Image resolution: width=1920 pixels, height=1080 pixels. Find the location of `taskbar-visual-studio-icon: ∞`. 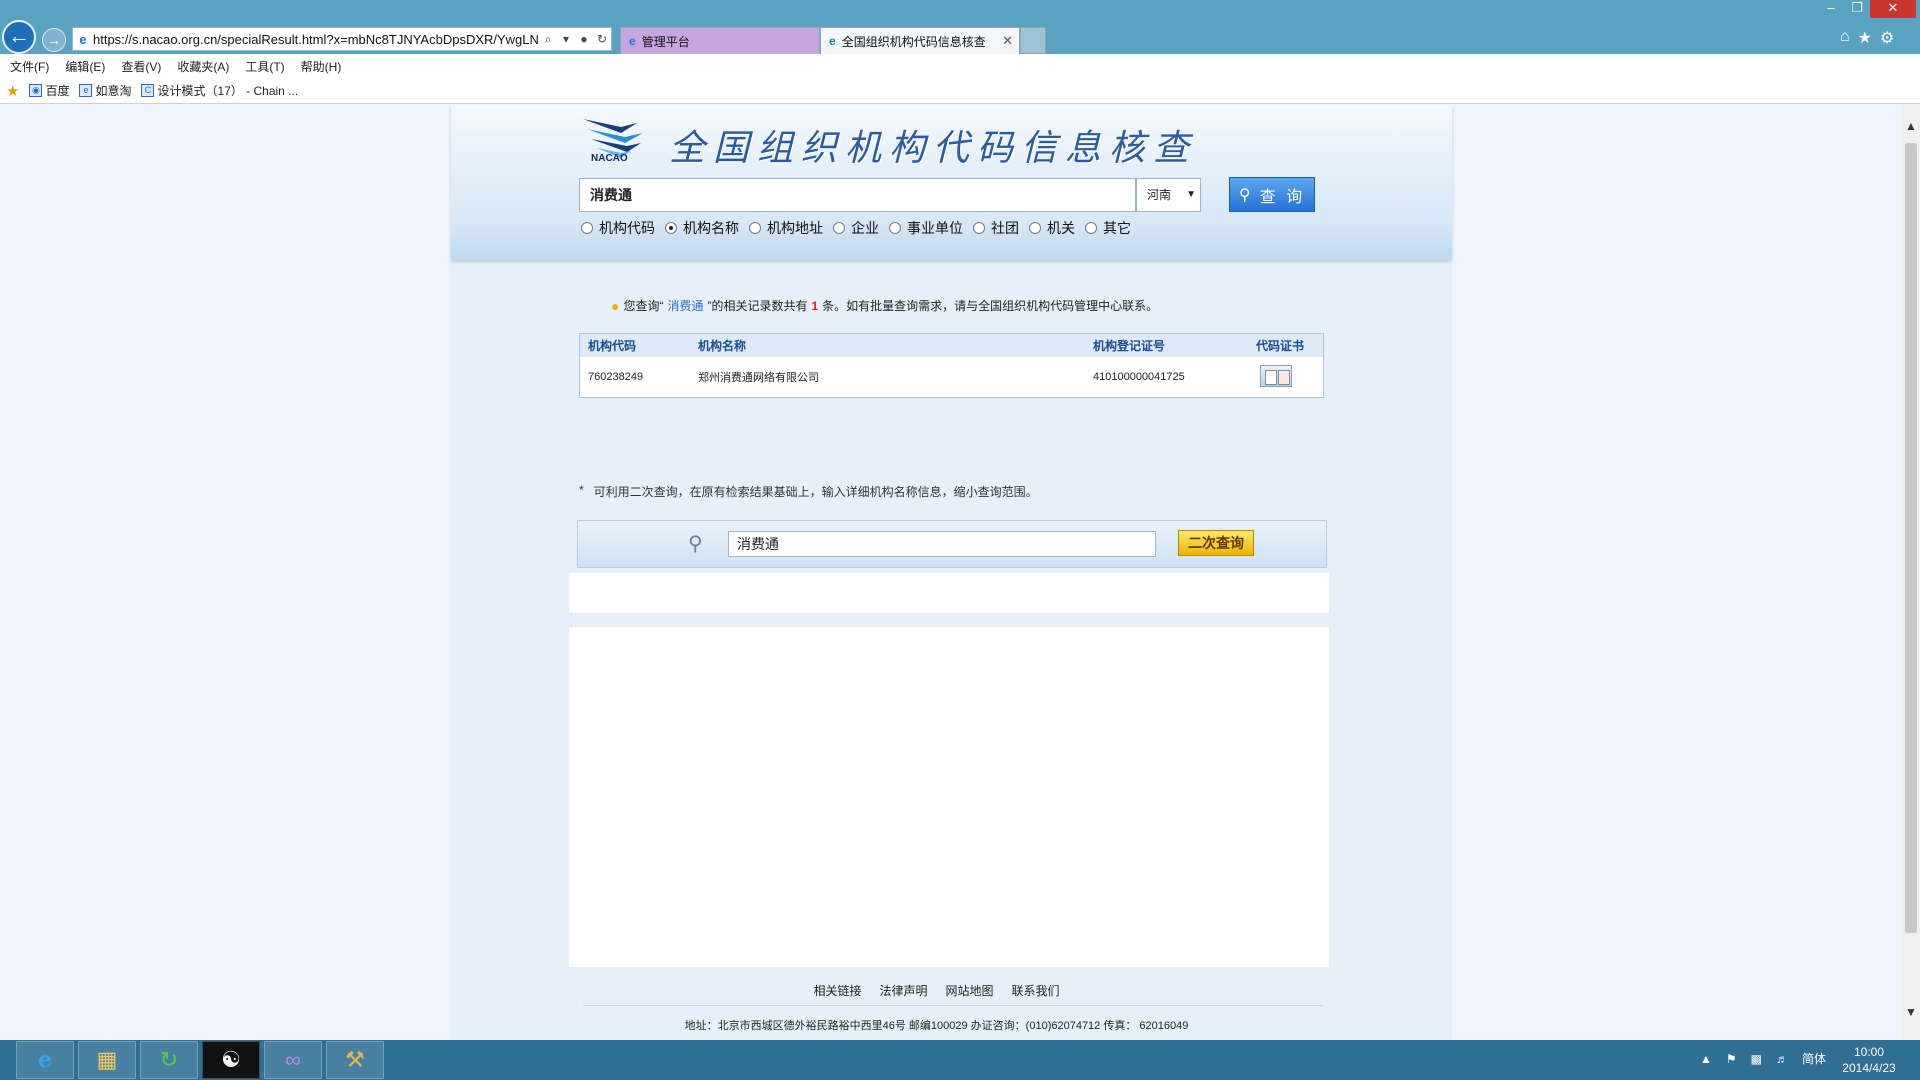

taskbar-visual-studio-icon: ∞ is located at coordinates (293, 1060).